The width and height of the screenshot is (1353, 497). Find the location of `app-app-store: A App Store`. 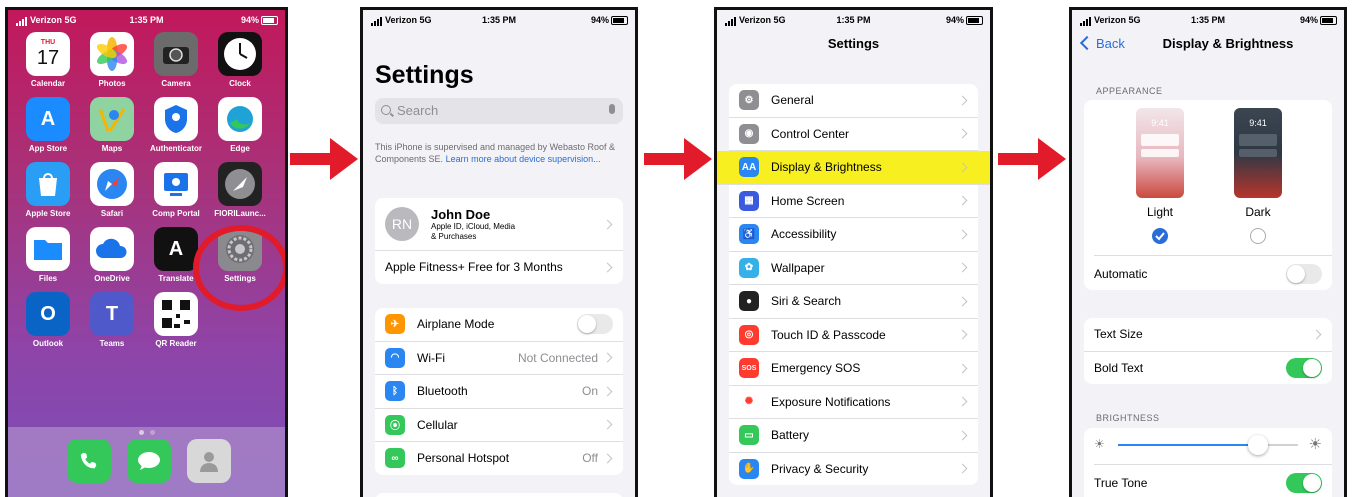

app-app-store: A App Store is located at coordinates (48, 125).